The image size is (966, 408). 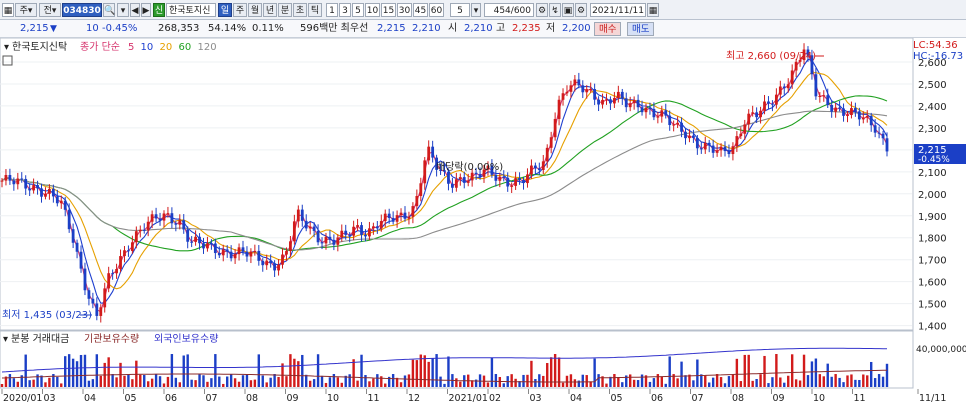 I want to click on interval-button-10: 10, so click(x=372, y=10).